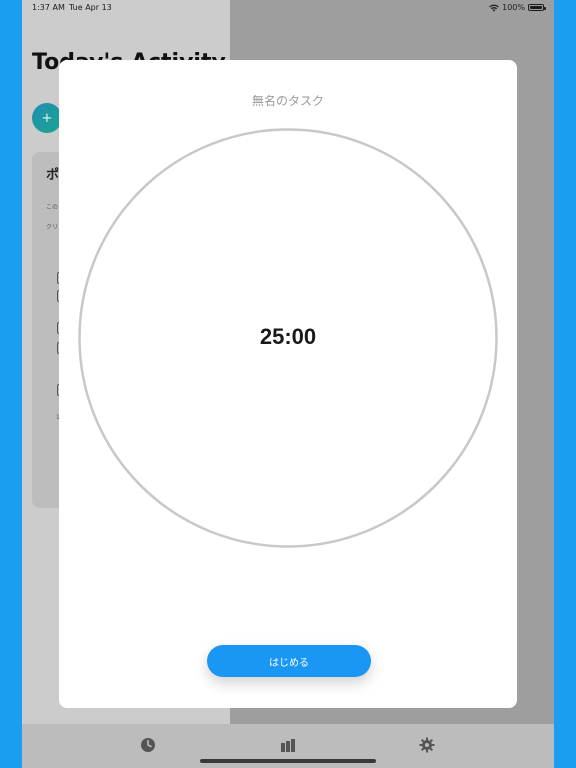 The height and width of the screenshot is (768, 576). Describe the element at coordinates (289, 661) in the screenshot. I see `start-button: はじめる` at that location.